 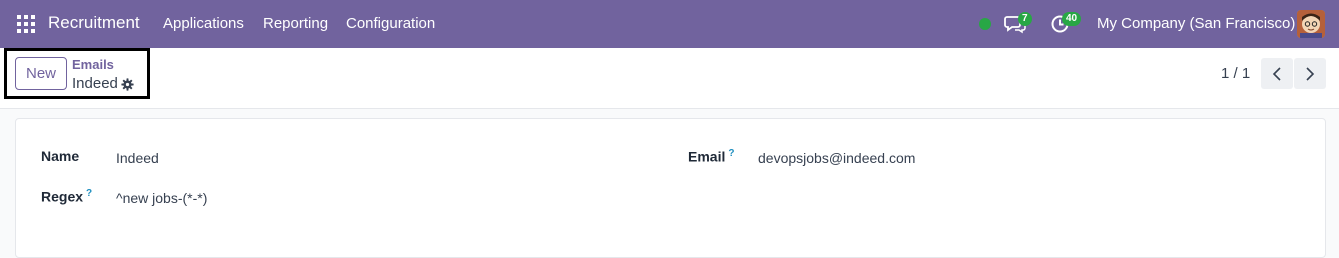 I want to click on chevron-left-icon, so click(x=1276, y=73).